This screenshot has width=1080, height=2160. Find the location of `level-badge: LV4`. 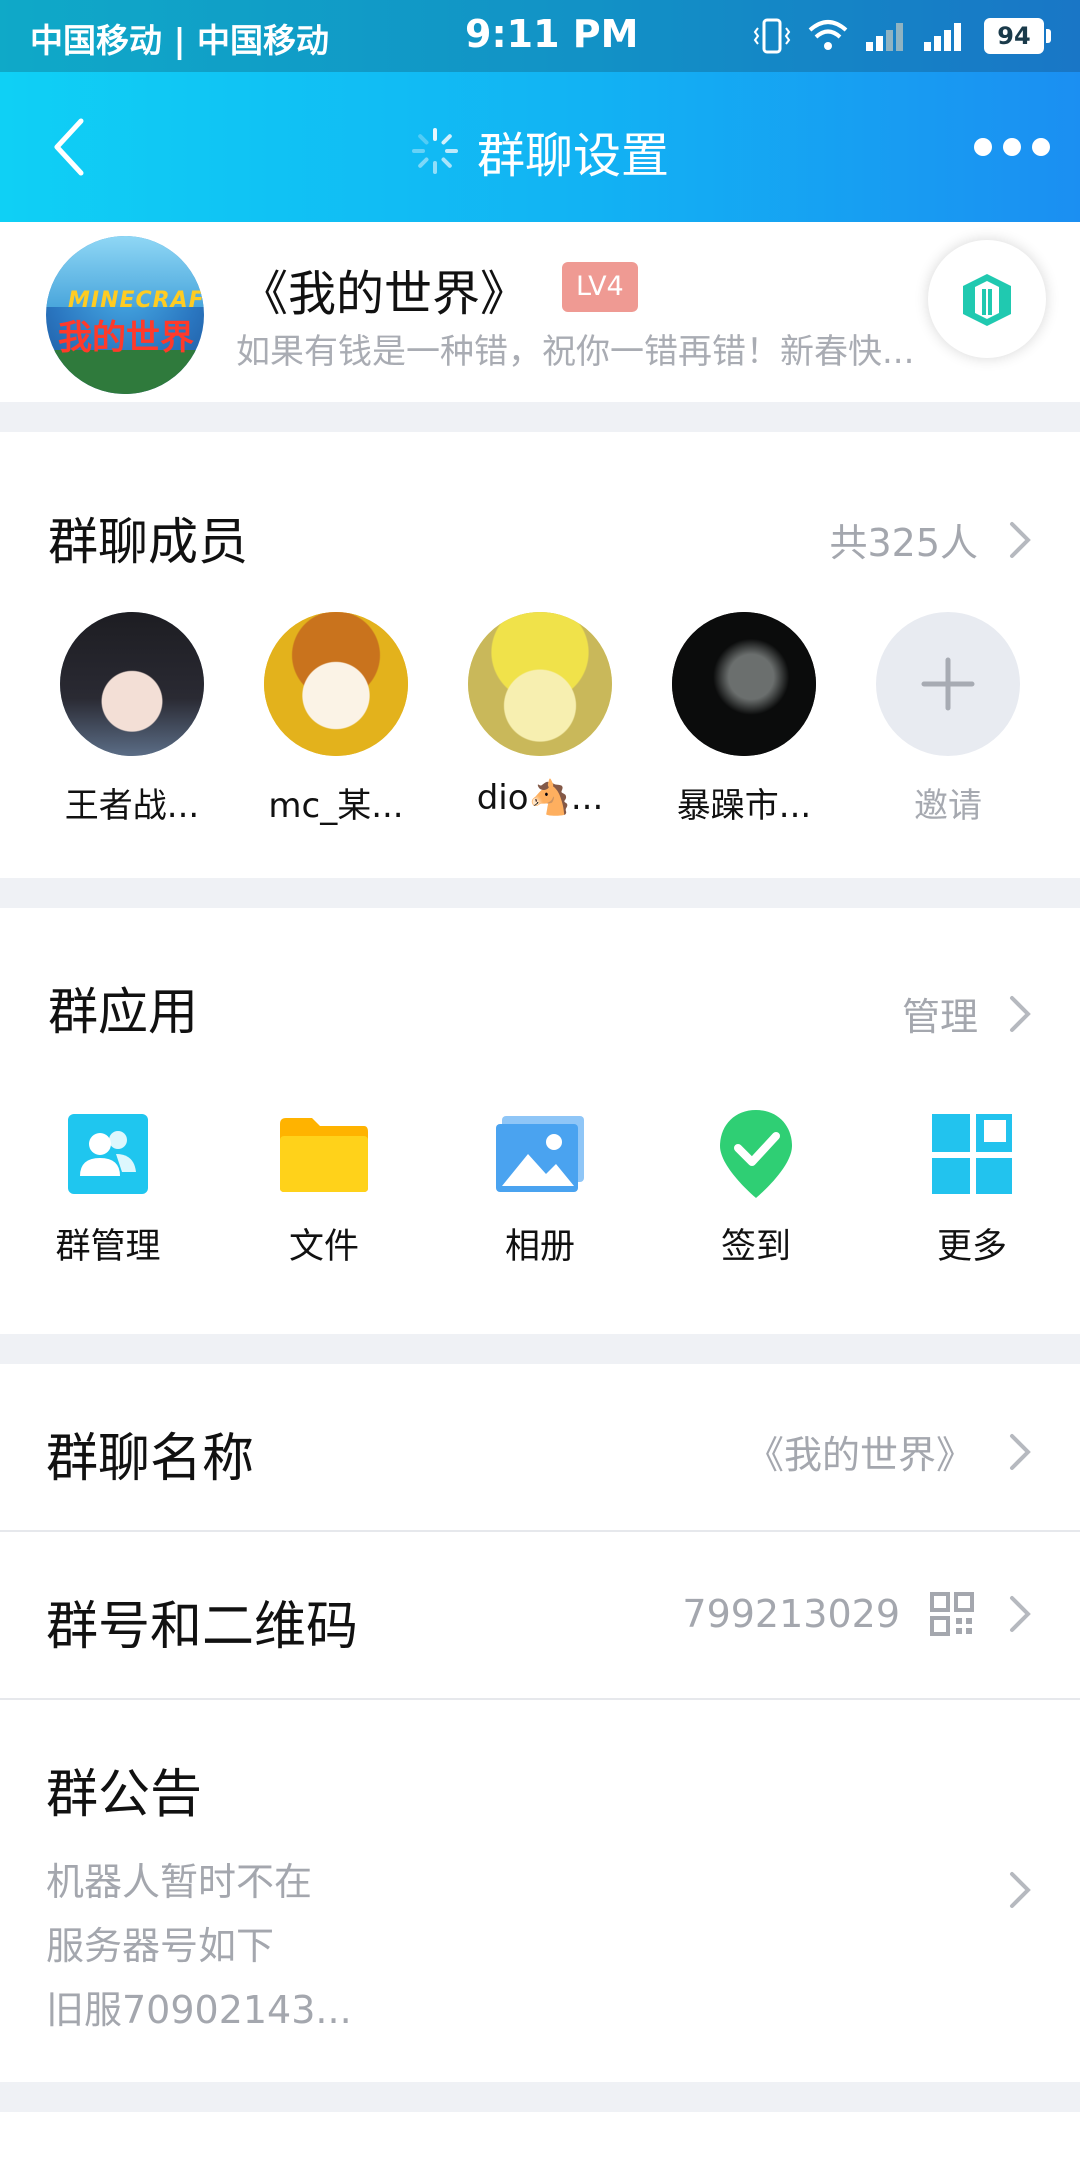

level-badge: LV4 is located at coordinates (600, 287).